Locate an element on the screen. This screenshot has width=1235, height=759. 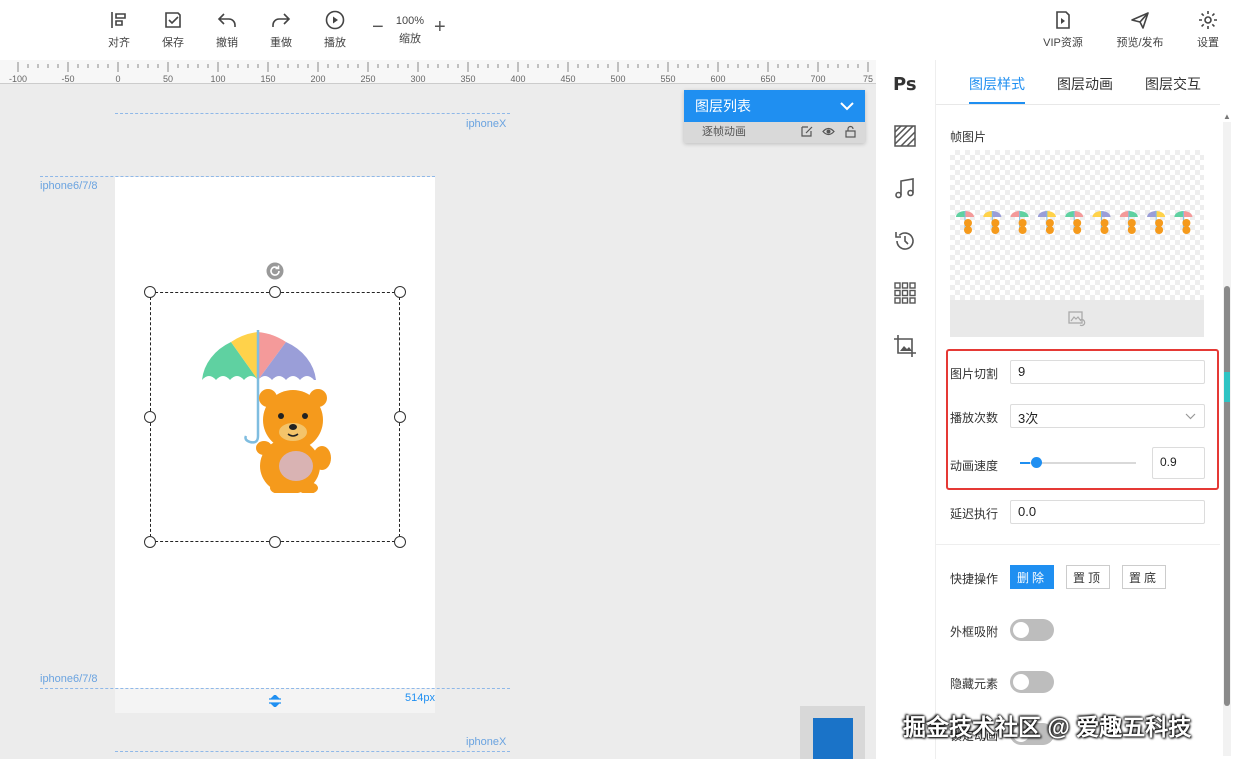
guide-label-iphonex-bottom: iphoneX is located at coordinates (486, 742).